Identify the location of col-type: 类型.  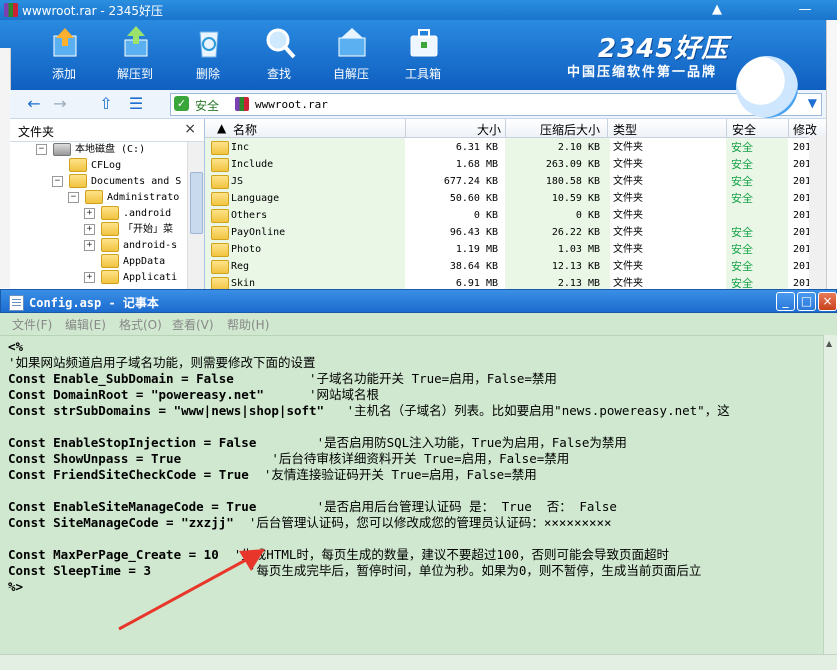
(625, 129).